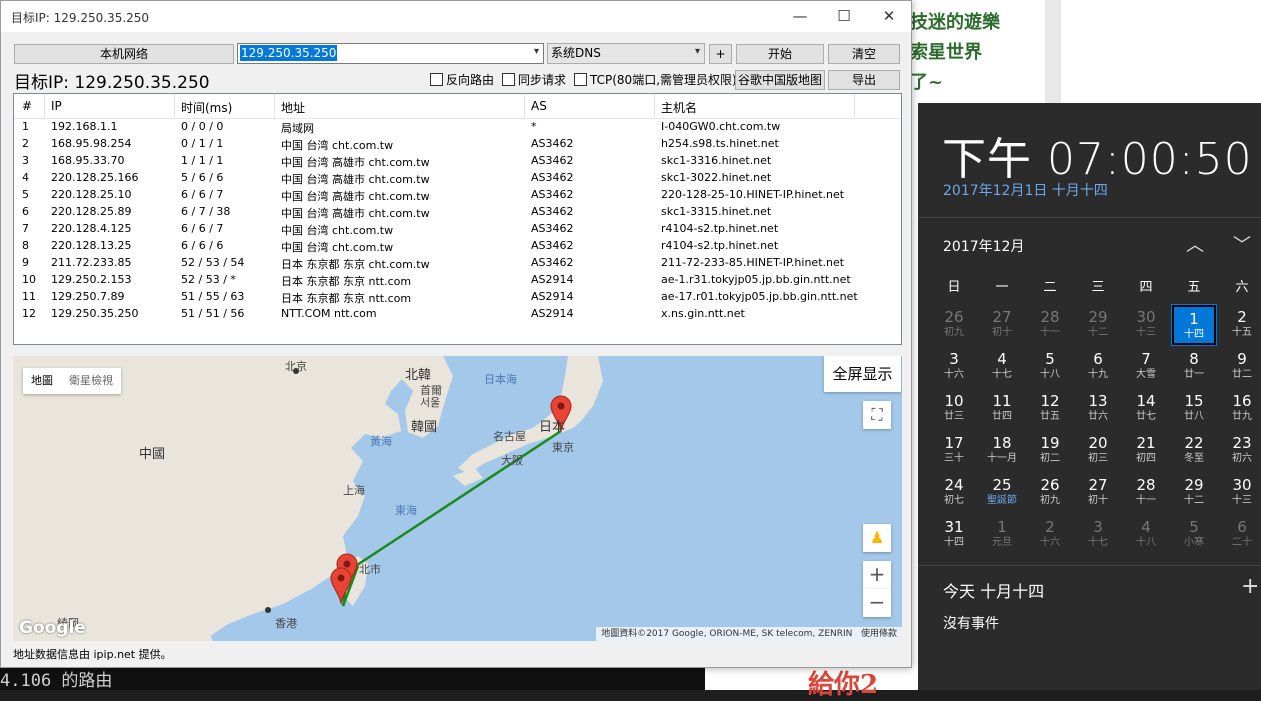  What do you see at coordinates (877, 415) in the screenshot?
I see `fullscreen-icon: ⛶` at bounding box center [877, 415].